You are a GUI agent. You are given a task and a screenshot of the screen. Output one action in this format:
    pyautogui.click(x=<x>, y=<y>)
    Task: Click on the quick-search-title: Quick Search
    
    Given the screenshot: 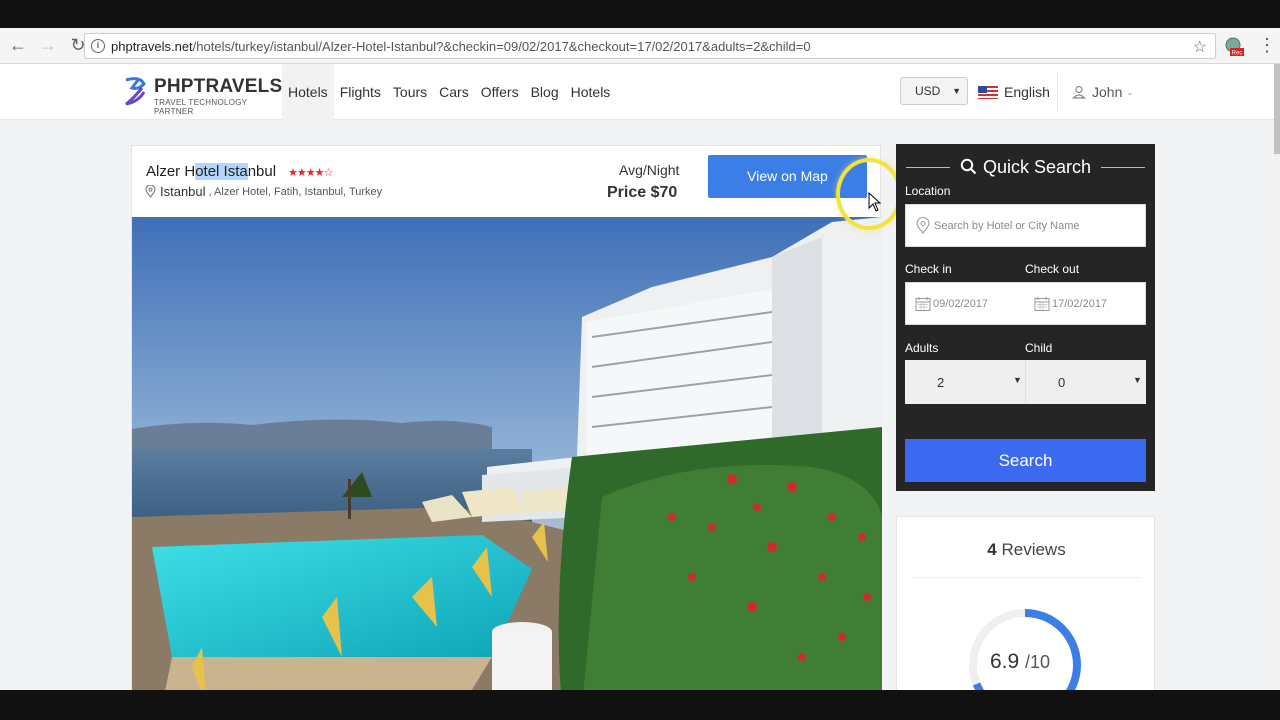 What is the action you would take?
    pyautogui.click(x=1025, y=167)
    